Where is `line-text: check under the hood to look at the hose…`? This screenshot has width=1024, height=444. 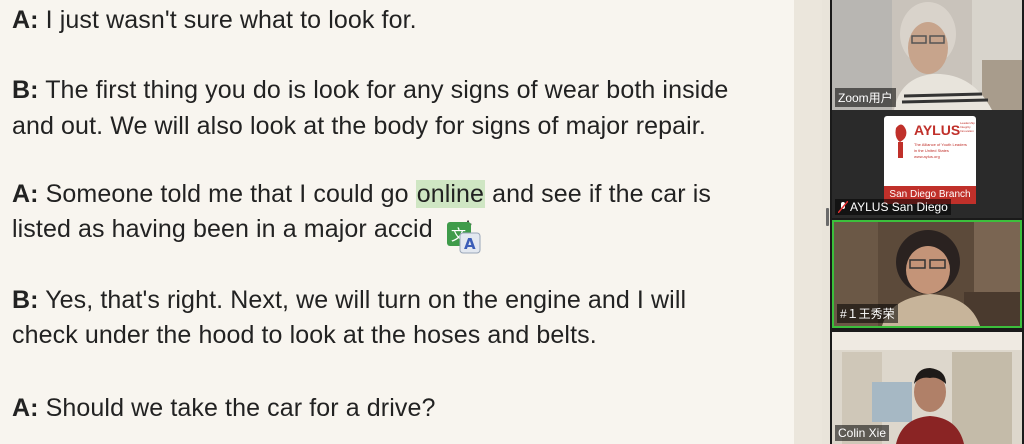 line-text: check under the hood to look at the hose… is located at coordinates (304, 335).